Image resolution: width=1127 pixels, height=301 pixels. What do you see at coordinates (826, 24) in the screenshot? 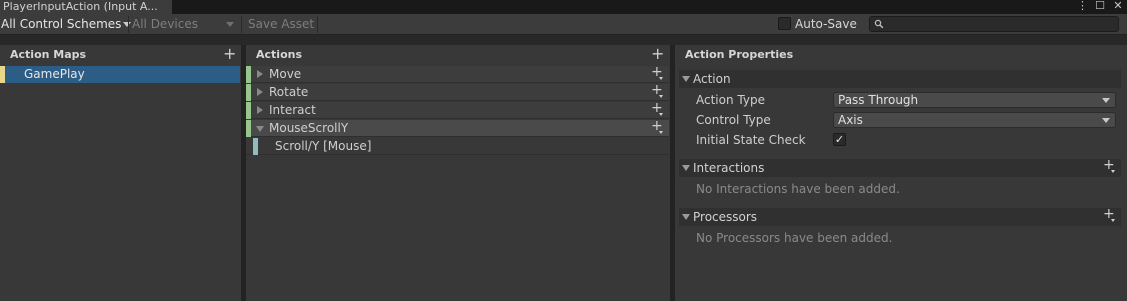
I see `auto-save-label: Auto-Save` at bounding box center [826, 24].